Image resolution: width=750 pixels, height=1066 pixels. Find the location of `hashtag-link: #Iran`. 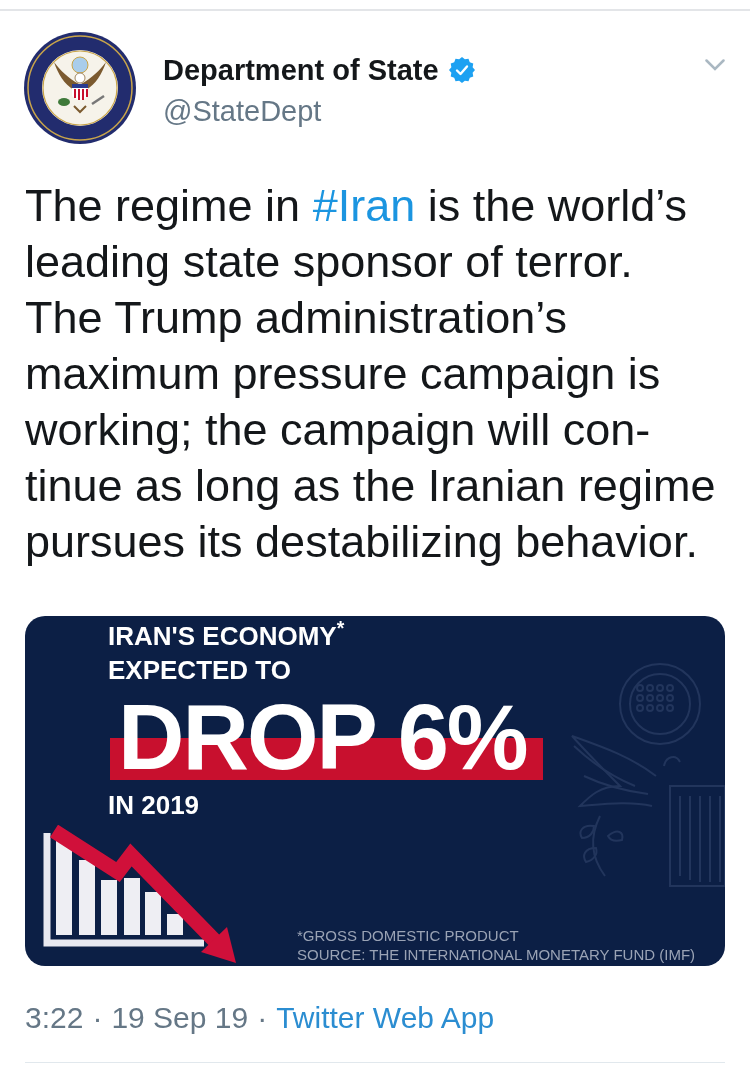

hashtag-link: #Iran is located at coordinates (364, 205).